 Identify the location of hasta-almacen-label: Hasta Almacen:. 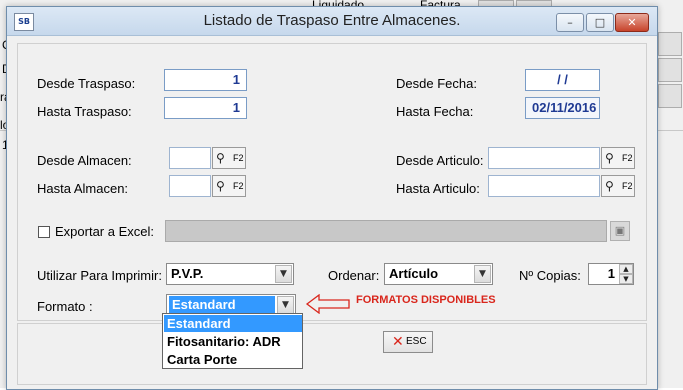
(83, 188).